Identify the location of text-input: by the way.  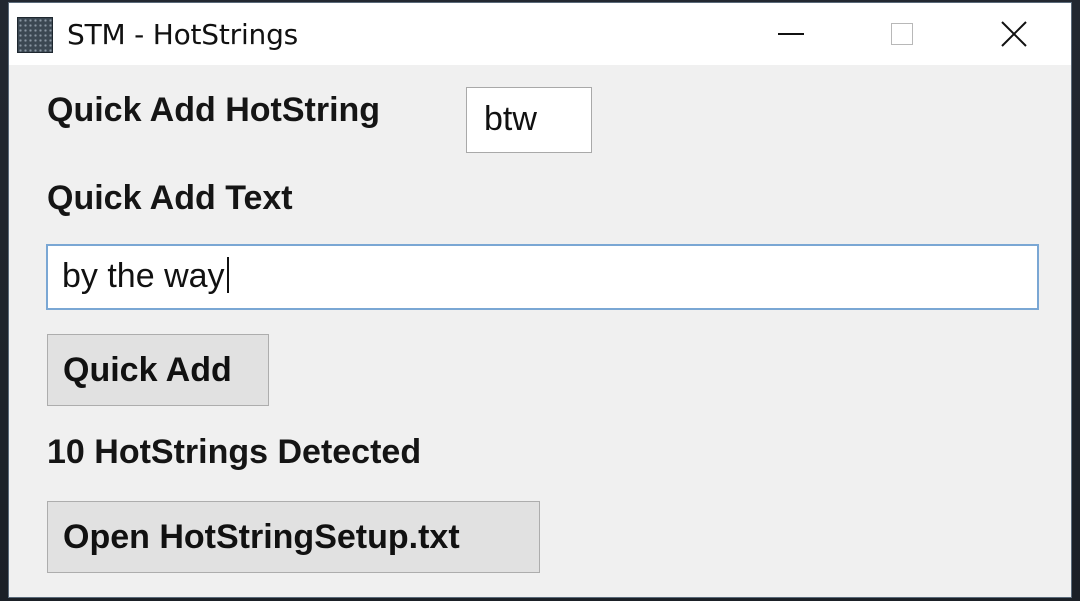
(542, 277).